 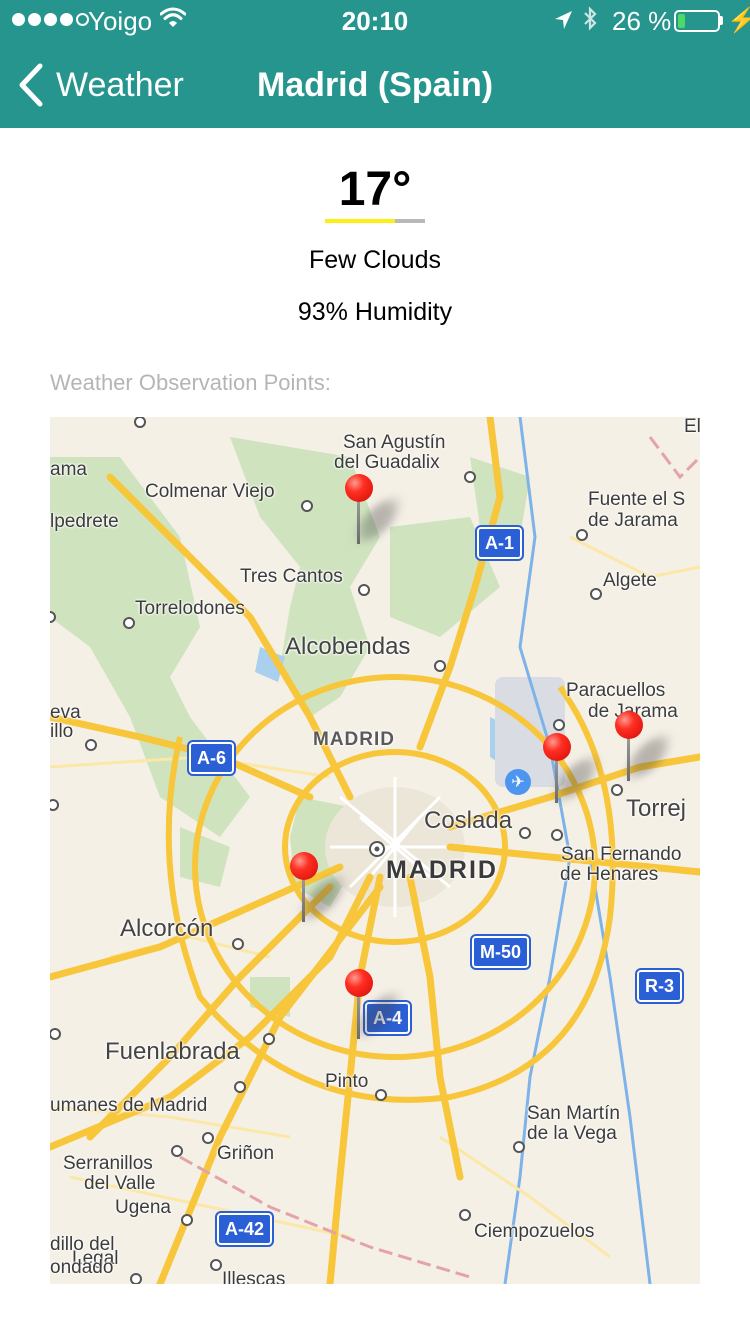 What do you see at coordinates (84, 521) in the screenshot?
I see `map-place-label: lpedrete` at bounding box center [84, 521].